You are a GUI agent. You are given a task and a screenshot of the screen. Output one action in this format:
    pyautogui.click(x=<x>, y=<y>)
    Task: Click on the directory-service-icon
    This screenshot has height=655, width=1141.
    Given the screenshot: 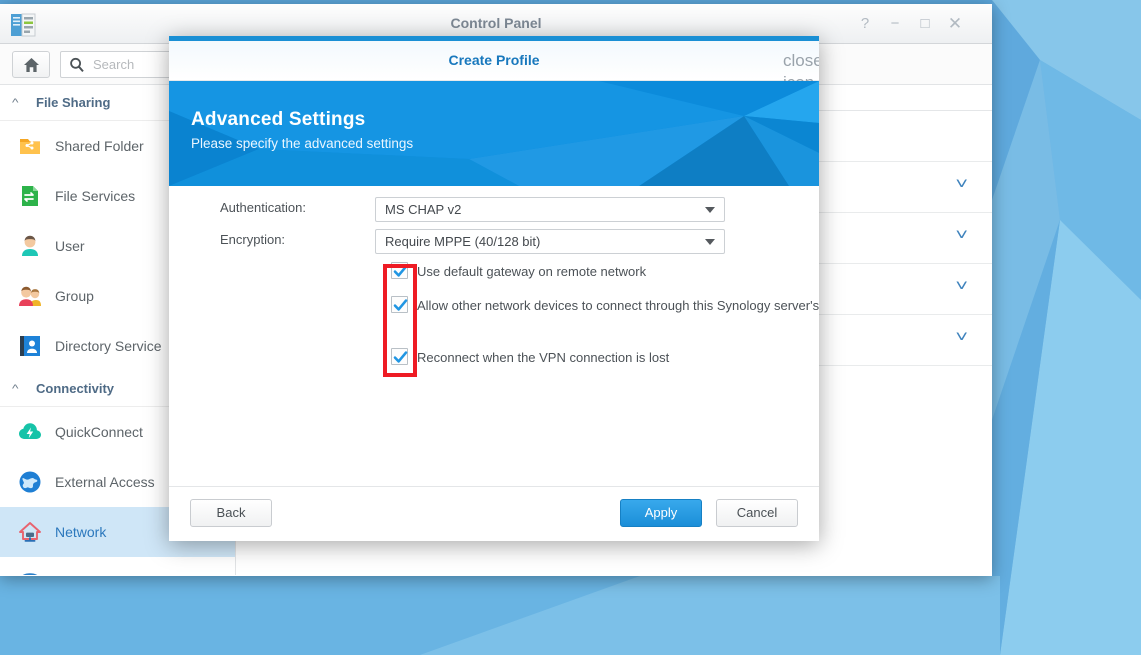 What is the action you would take?
    pyautogui.click(x=30, y=346)
    